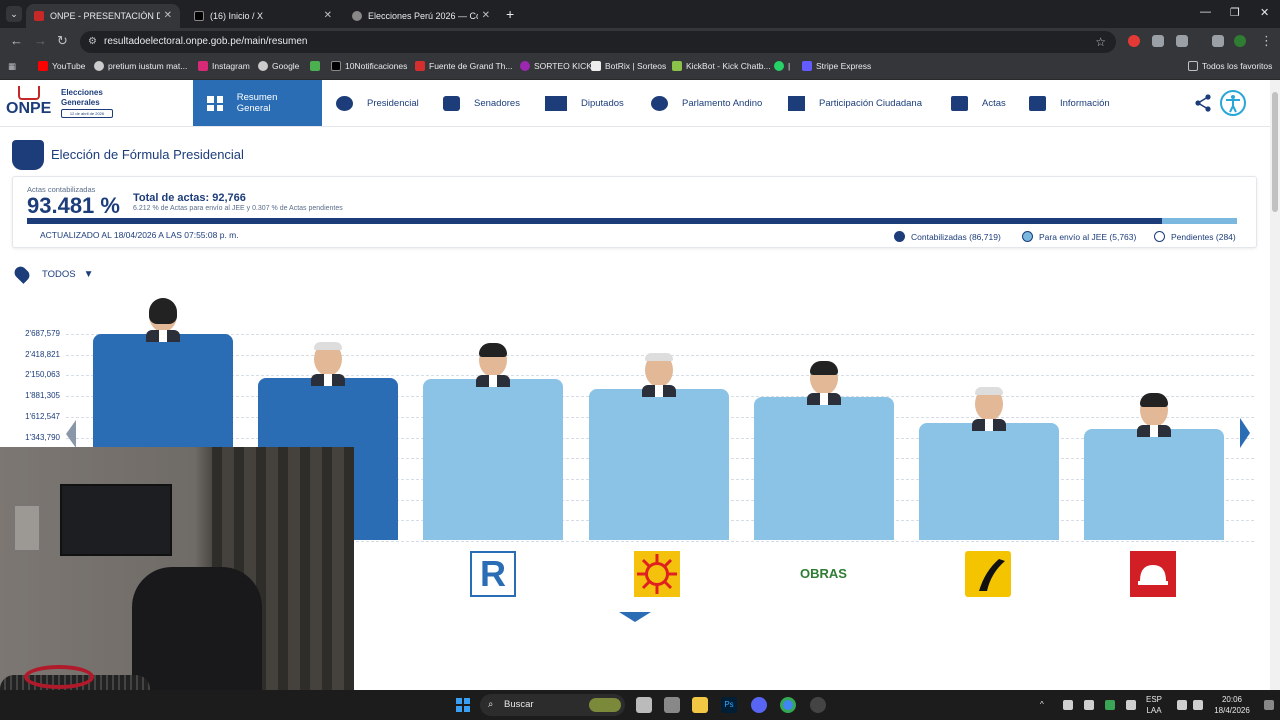 The image size is (1280, 720). What do you see at coordinates (1203, 103) in the screenshot?
I see `share-icon` at bounding box center [1203, 103].